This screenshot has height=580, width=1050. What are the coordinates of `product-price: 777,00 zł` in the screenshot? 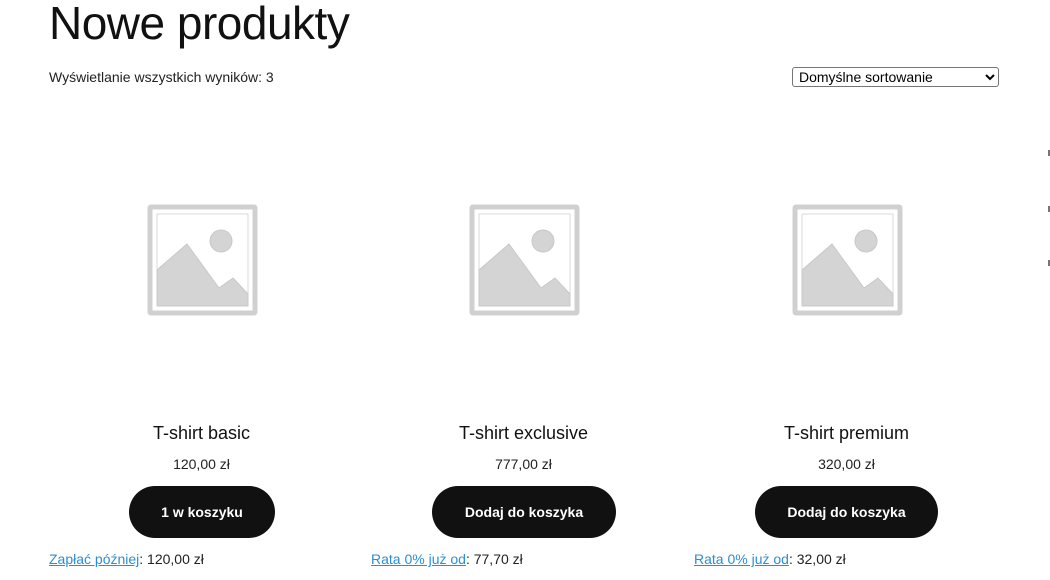 It's located at (523, 464).